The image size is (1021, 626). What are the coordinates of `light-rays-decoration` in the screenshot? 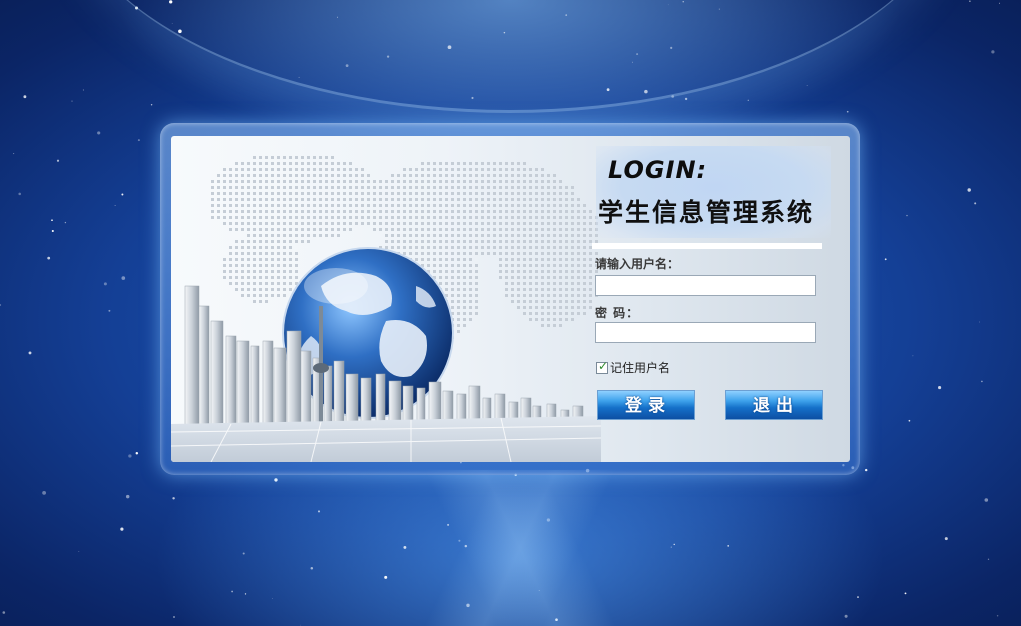 It's located at (520, 548).